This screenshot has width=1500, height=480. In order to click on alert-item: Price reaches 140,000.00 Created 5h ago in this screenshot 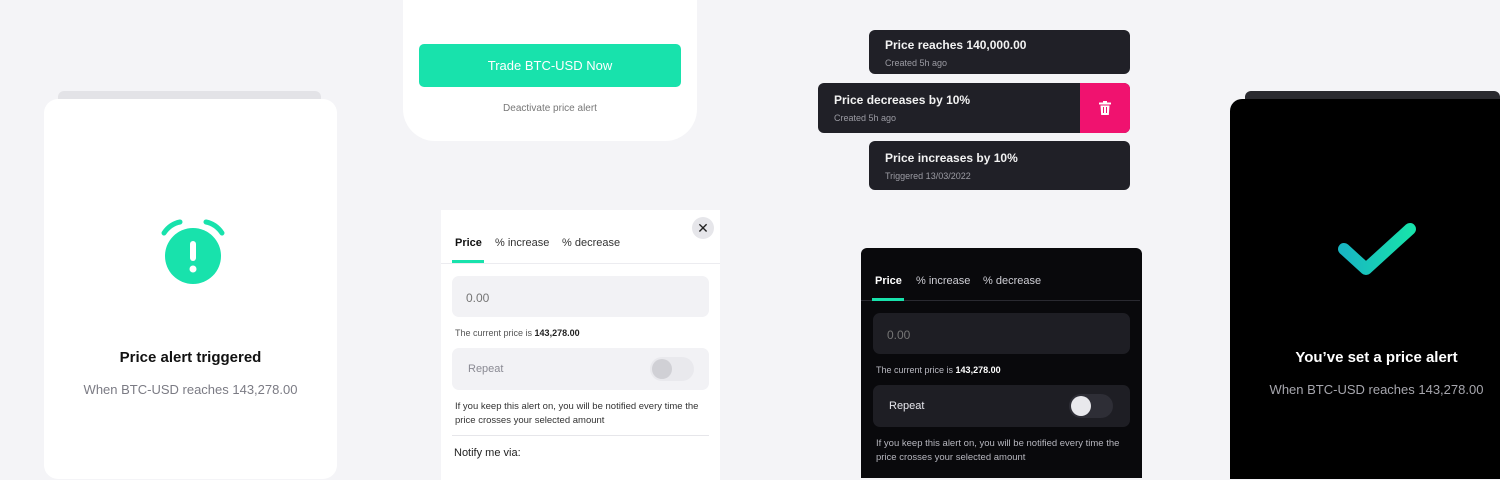, I will do `click(999, 52)`.